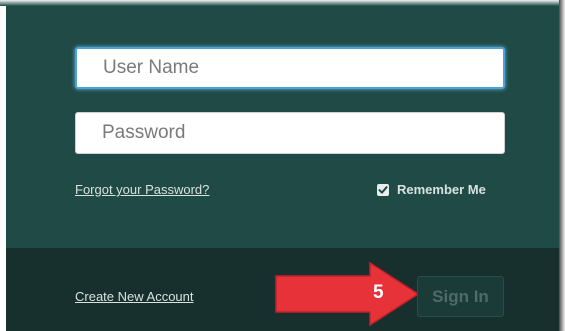 The image size is (565, 331). Describe the element at coordinates (347, 294) in the screenshot. I see `step-arrow-icon` at that location.